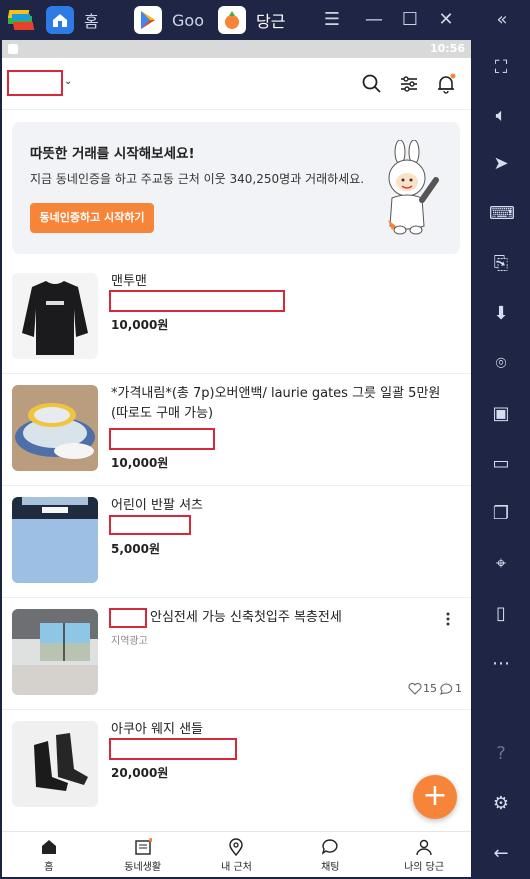 The image size is (530, 879). Describe the element at coordinates (458, 688) in the screenshot. I see `comment-count: 1` at that location.